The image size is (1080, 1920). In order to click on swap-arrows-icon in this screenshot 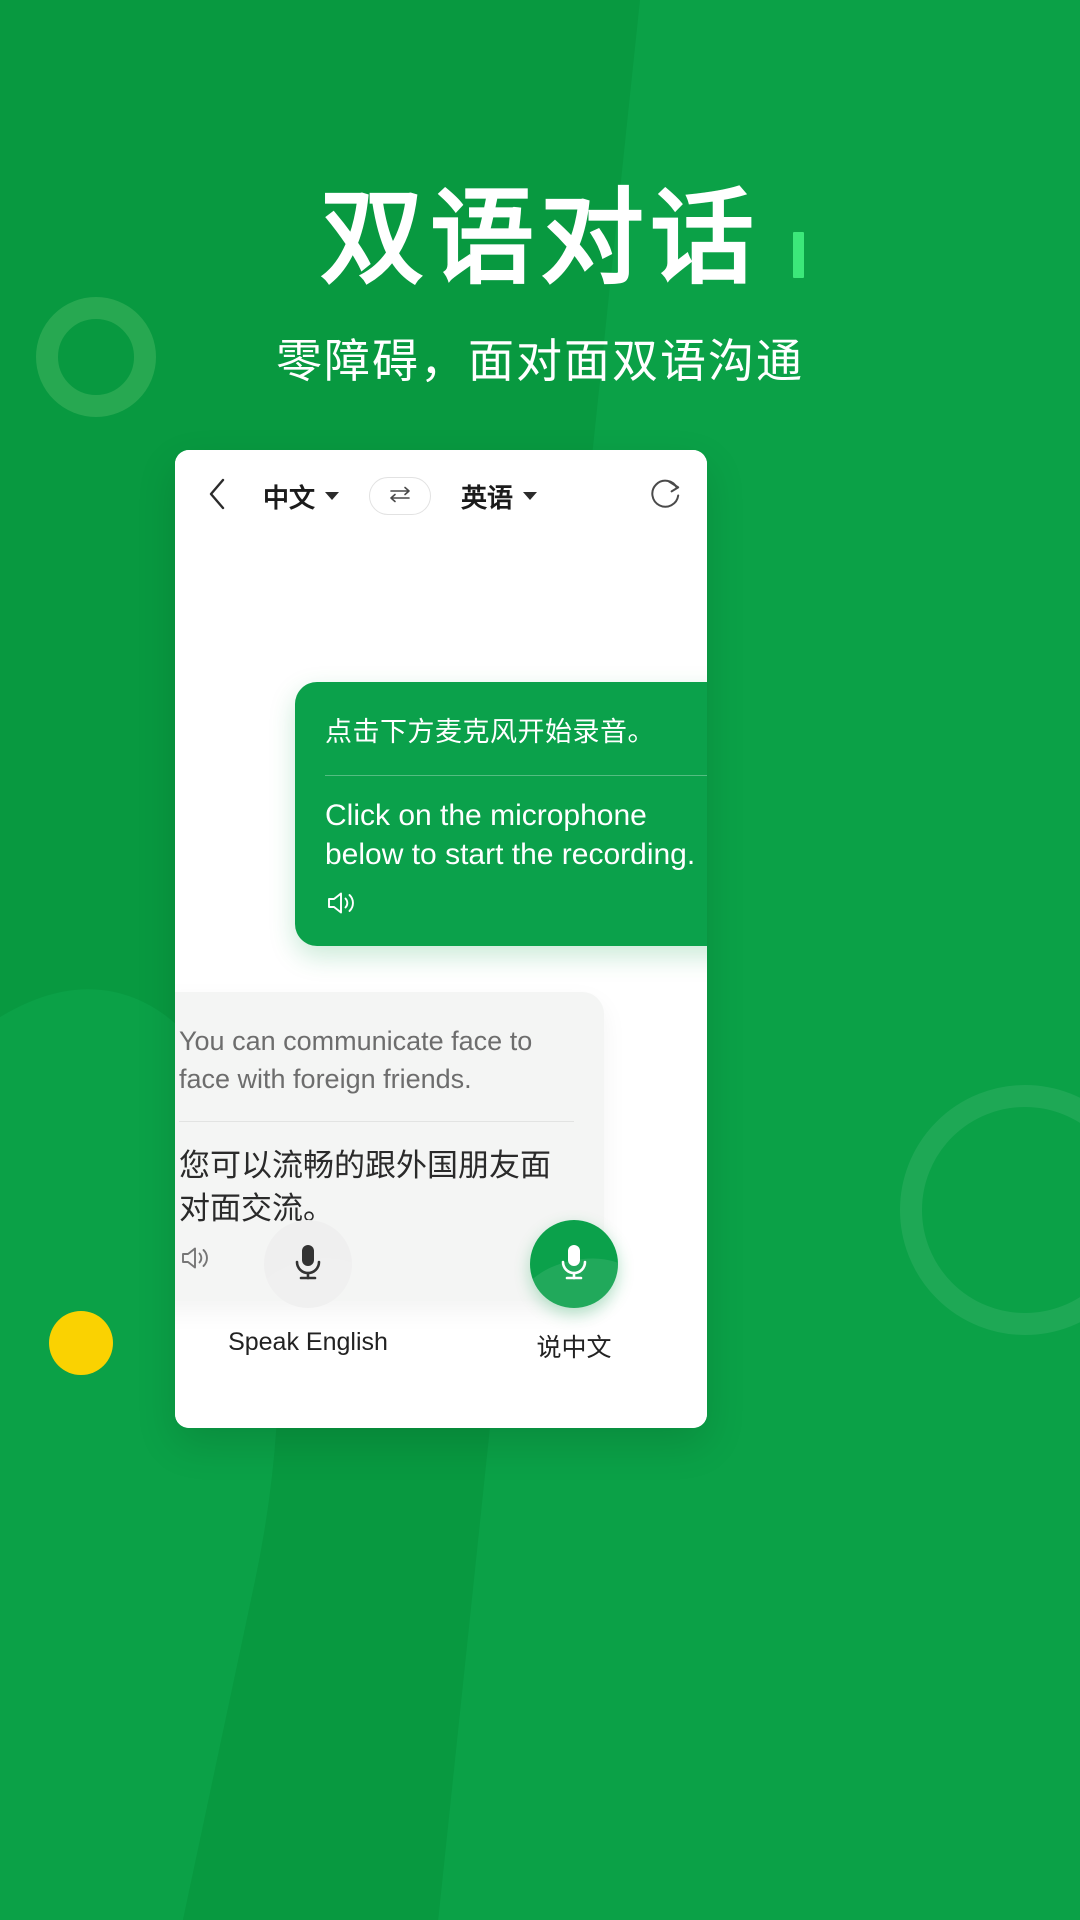, I will do `click(400, 496)`.